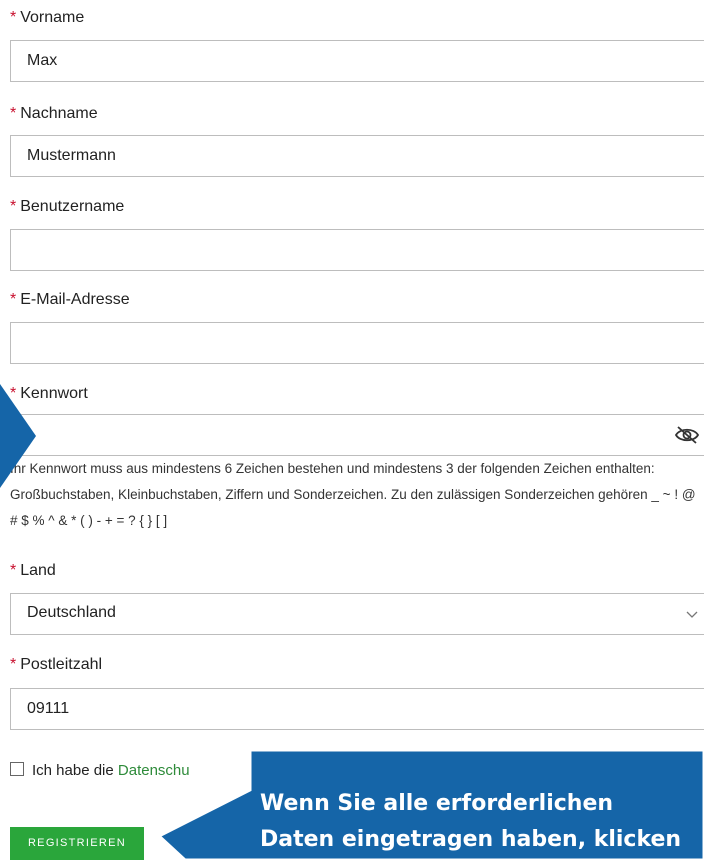 Image resolution: width=704 pixels, height=860 pixels. What do you see at coordinates (692, 614) in the screenshot?
I see `chevron-down-icon` at bounding box center [692, 614].